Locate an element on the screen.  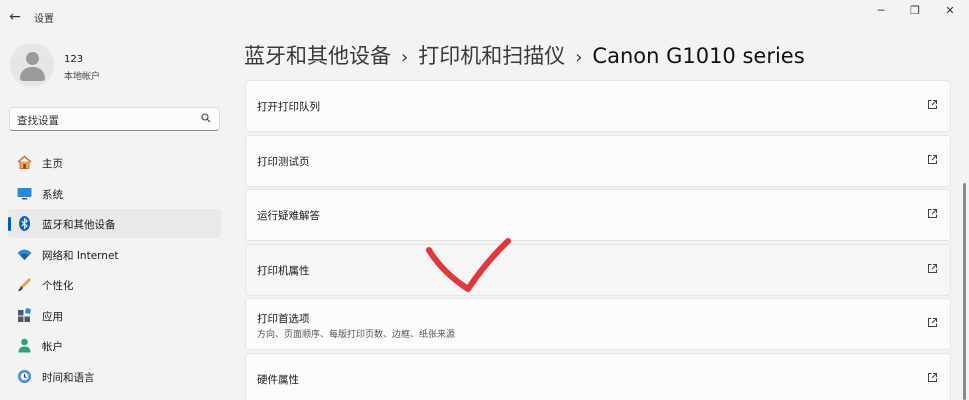
open-print-queue-card: 打开打印队列 is located at coordinates (598, 106).